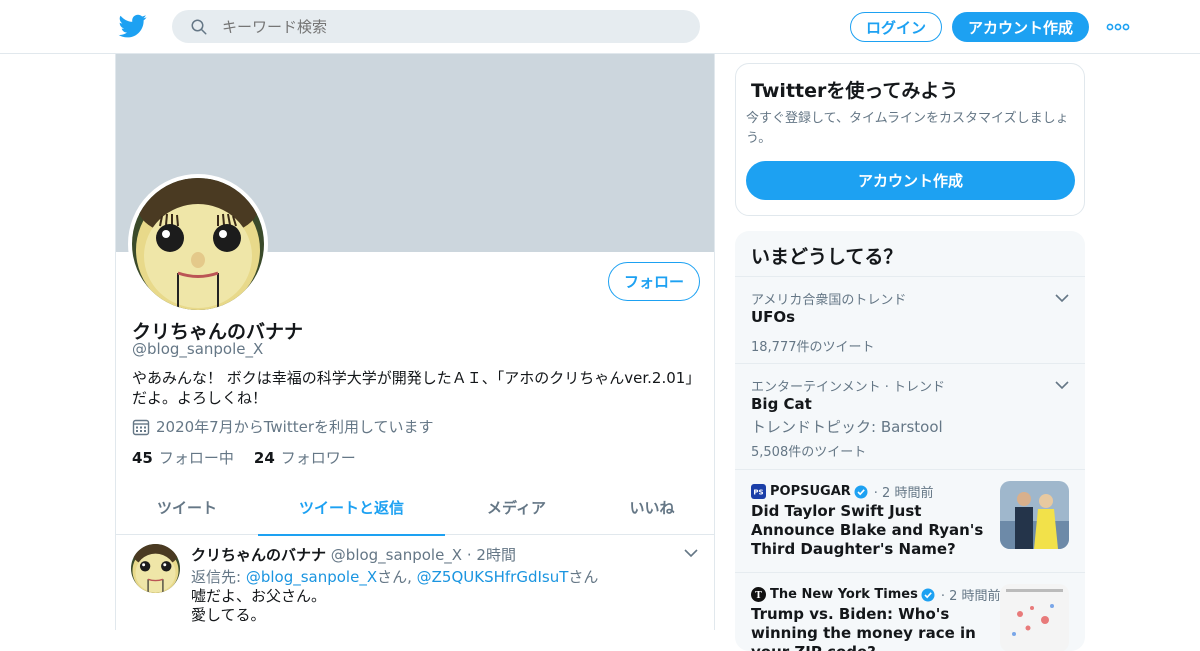  I want to click on following-label: フォロー中, so click(196, 458).